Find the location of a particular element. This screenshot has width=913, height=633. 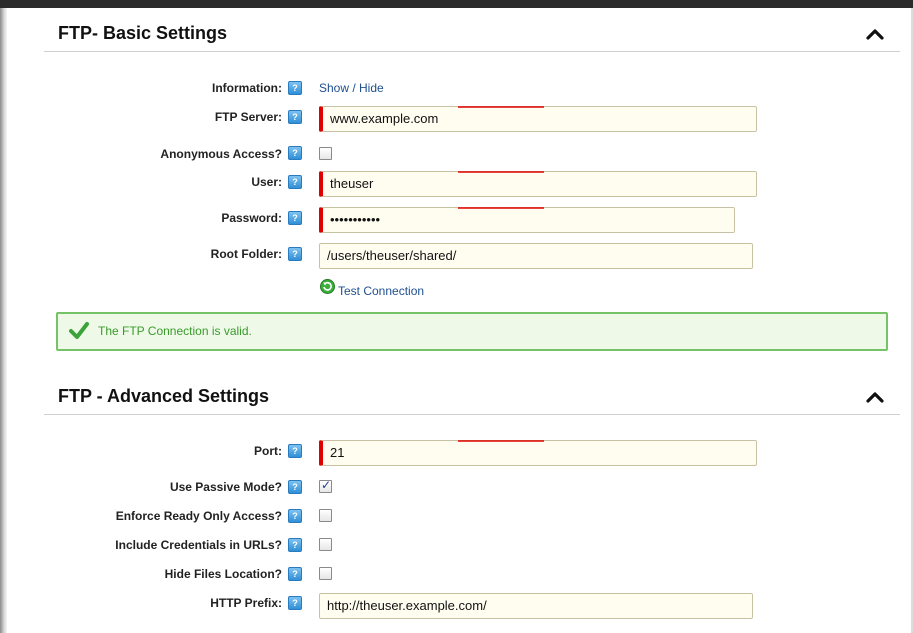

port-input: 21 is located at coordinates (538, 453).